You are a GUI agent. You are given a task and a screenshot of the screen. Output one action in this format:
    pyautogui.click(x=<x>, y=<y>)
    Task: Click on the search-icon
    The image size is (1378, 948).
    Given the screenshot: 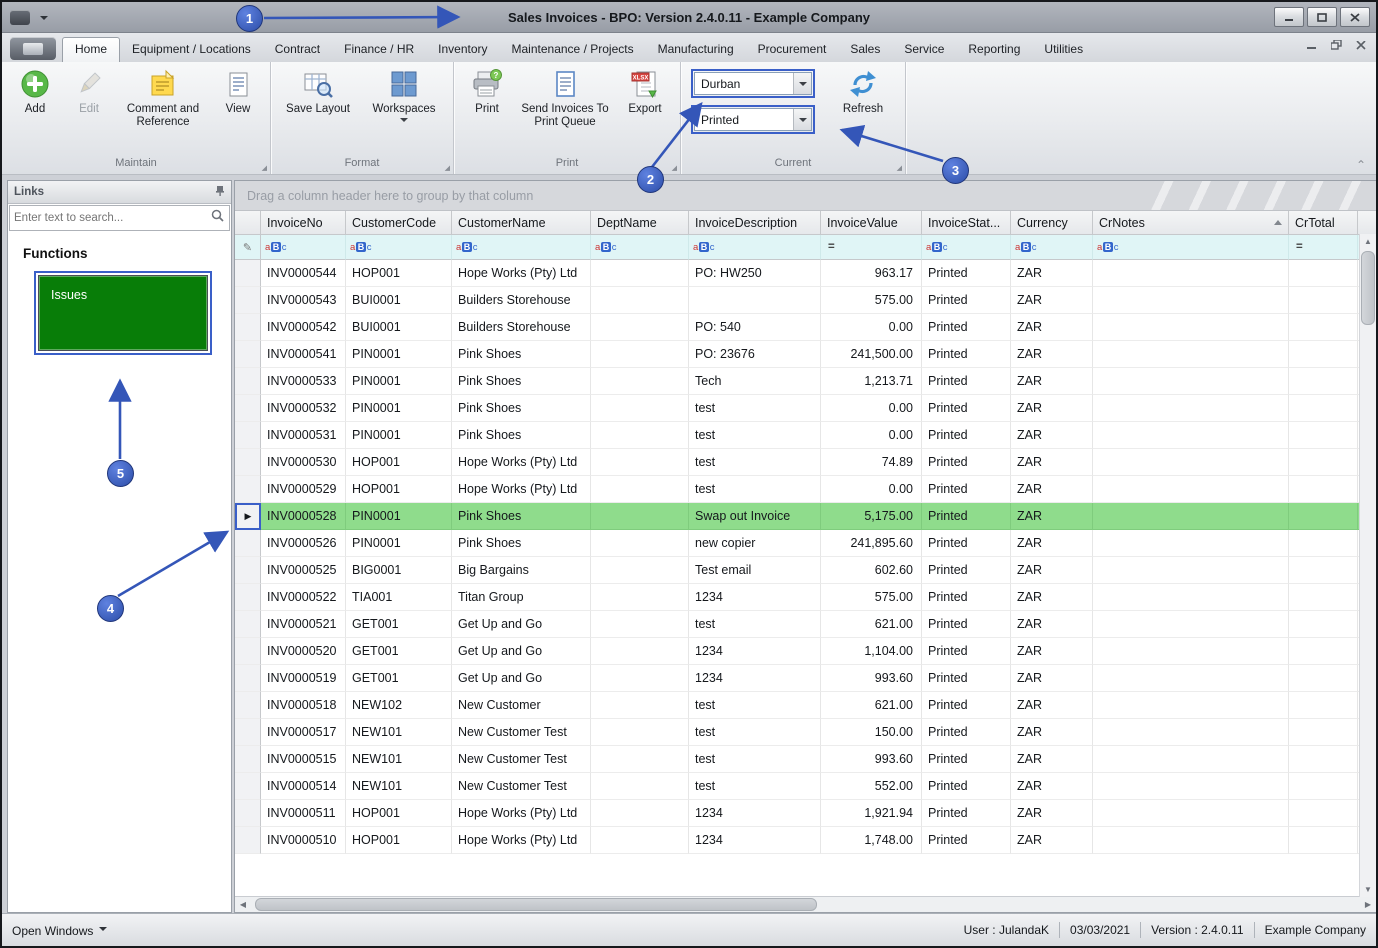 What is the action you would take?
    pyautogui.click(x=217, y=218)
    